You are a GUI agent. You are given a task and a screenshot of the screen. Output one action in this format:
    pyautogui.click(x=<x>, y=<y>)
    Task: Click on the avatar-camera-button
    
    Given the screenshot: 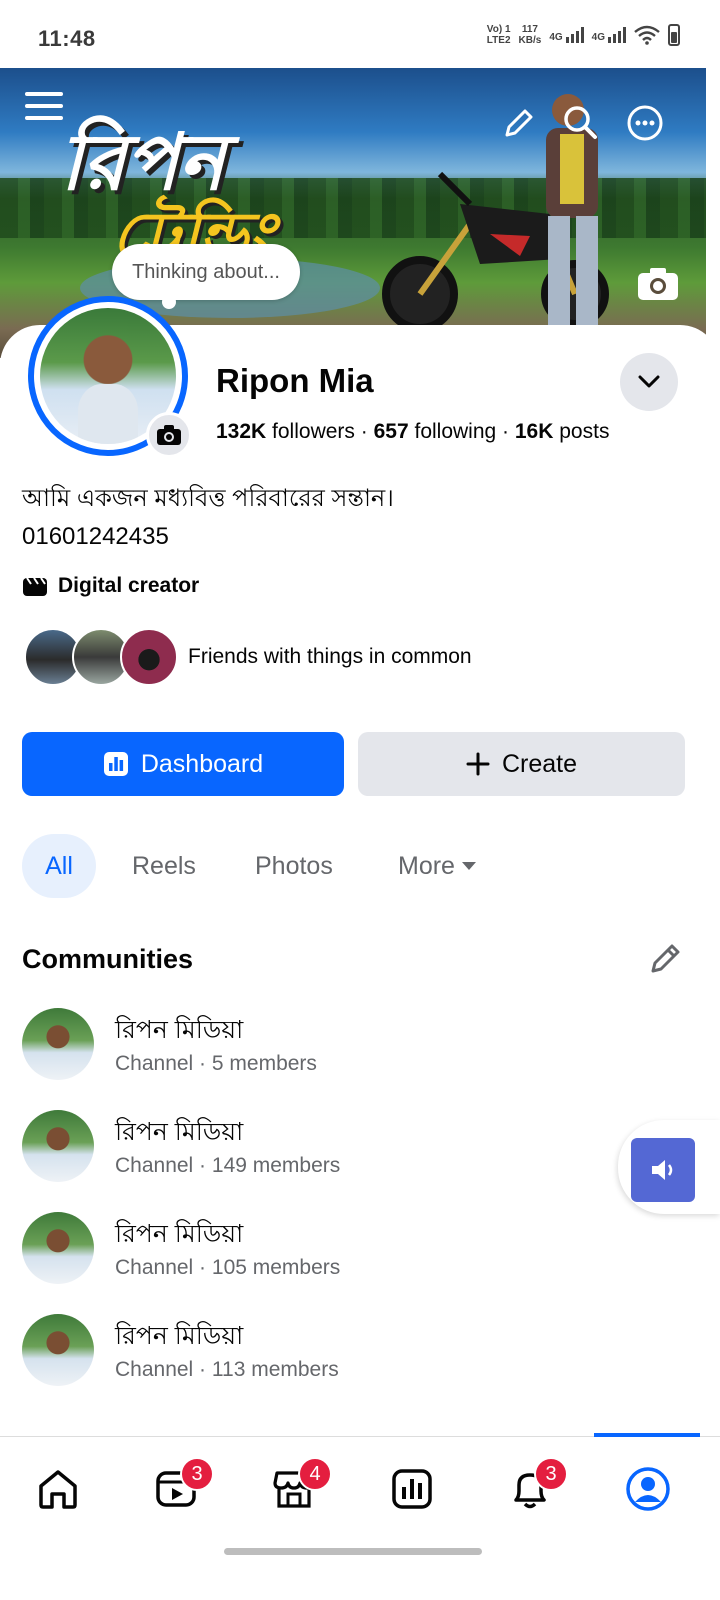 What is the action you would take?
    pyautogui.click(x=169, y=435)
    